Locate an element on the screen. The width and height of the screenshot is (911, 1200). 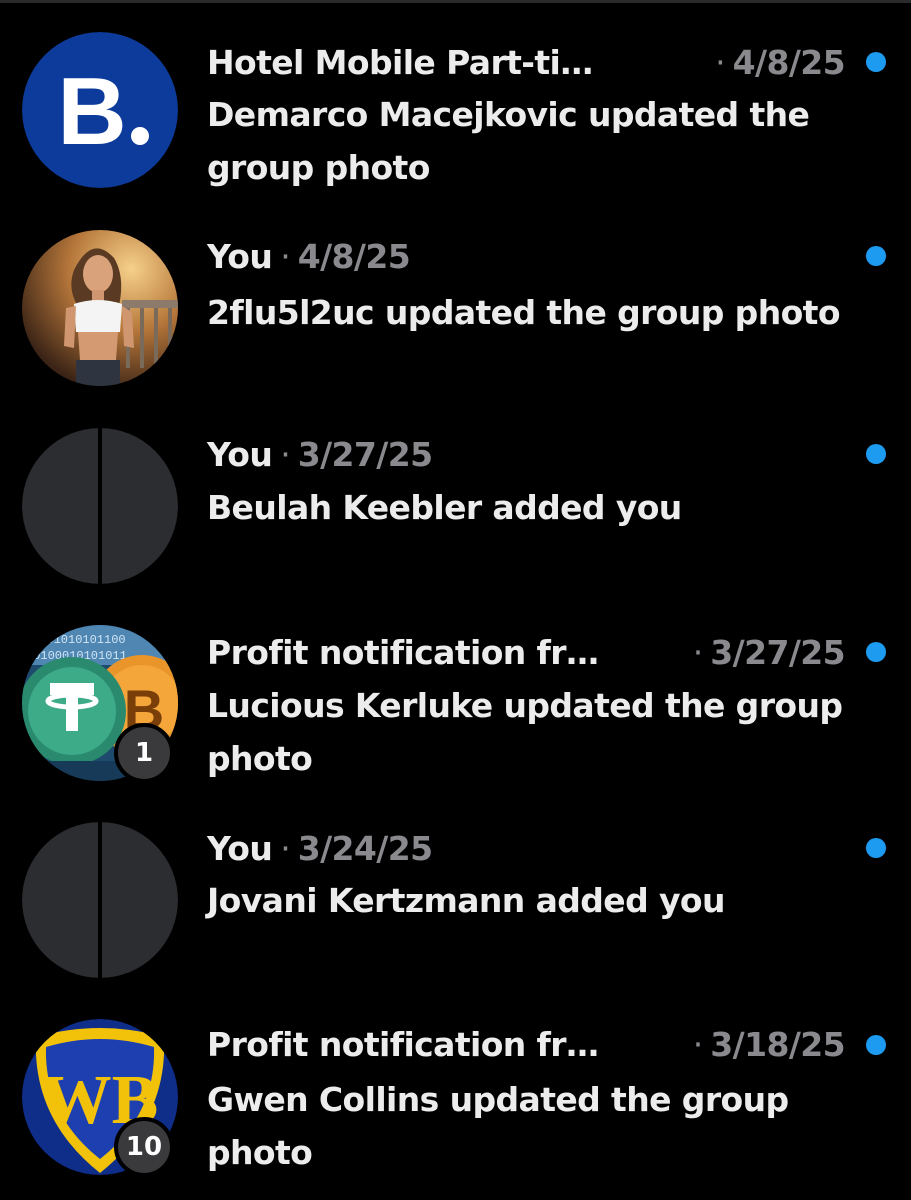
profile-photo-icon is located at coordinates (100, 308).